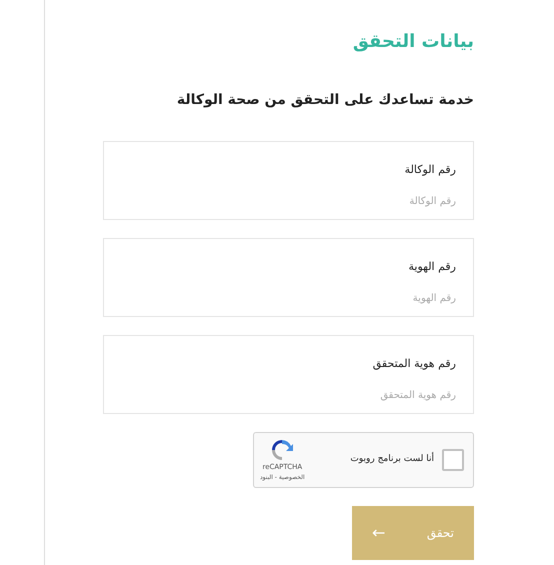 Image resolution: width=554 pixels, height=565 pixels. Describe the element at coordinates (391, 459) in the screenshot. I see `captcha-label: أنا لست برنامج روبوت` at that location.